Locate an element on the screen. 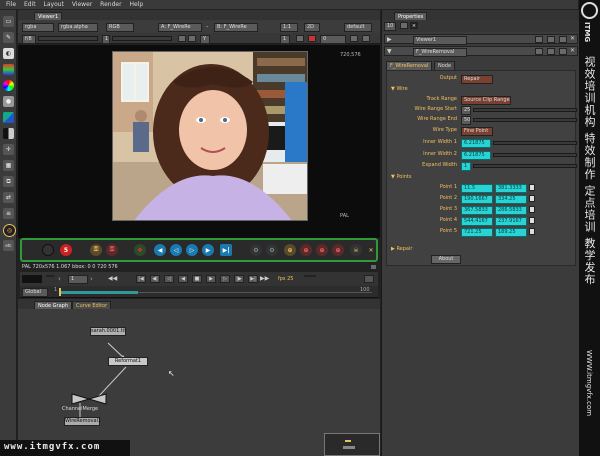  record-icon is located at coordinates (48, 250).